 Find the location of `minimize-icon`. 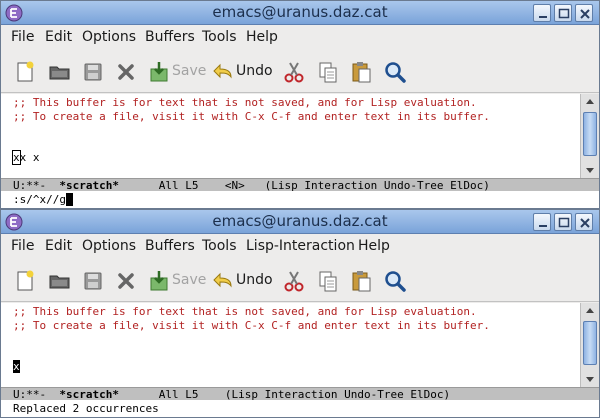

minimize-icon is located at coordinates (543, 17).